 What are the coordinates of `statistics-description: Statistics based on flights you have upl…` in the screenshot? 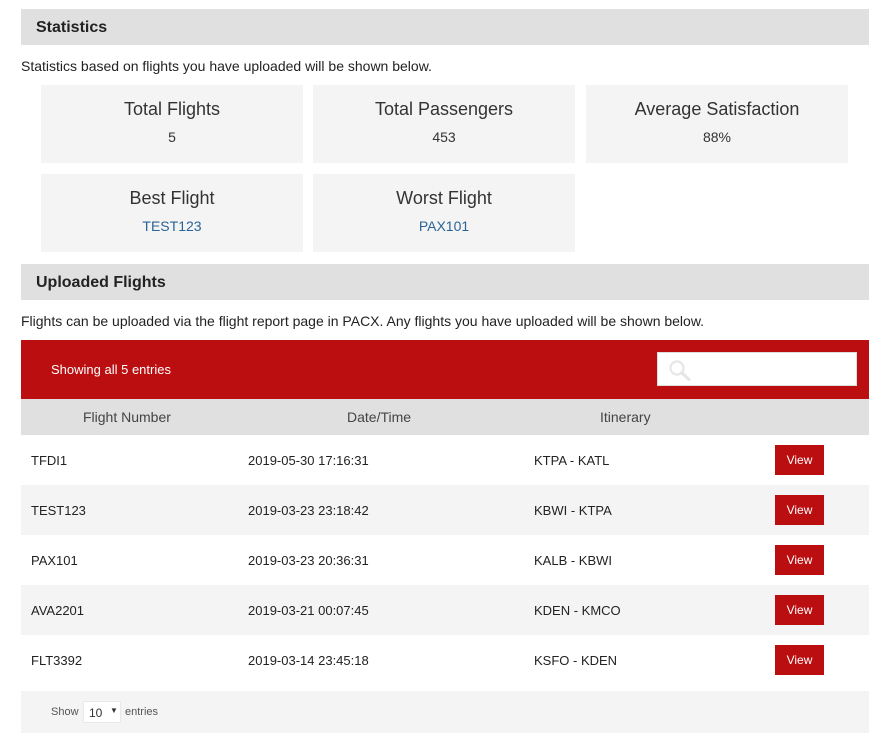 It's located at (226, 66).